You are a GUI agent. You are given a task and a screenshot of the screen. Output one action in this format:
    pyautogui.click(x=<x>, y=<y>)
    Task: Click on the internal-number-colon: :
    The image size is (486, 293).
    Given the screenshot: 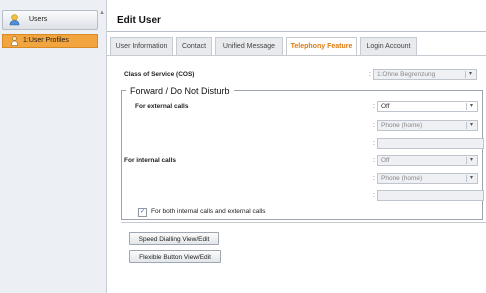 What is the action you would take?
    pyautogui.click(x=374, y=195)
    